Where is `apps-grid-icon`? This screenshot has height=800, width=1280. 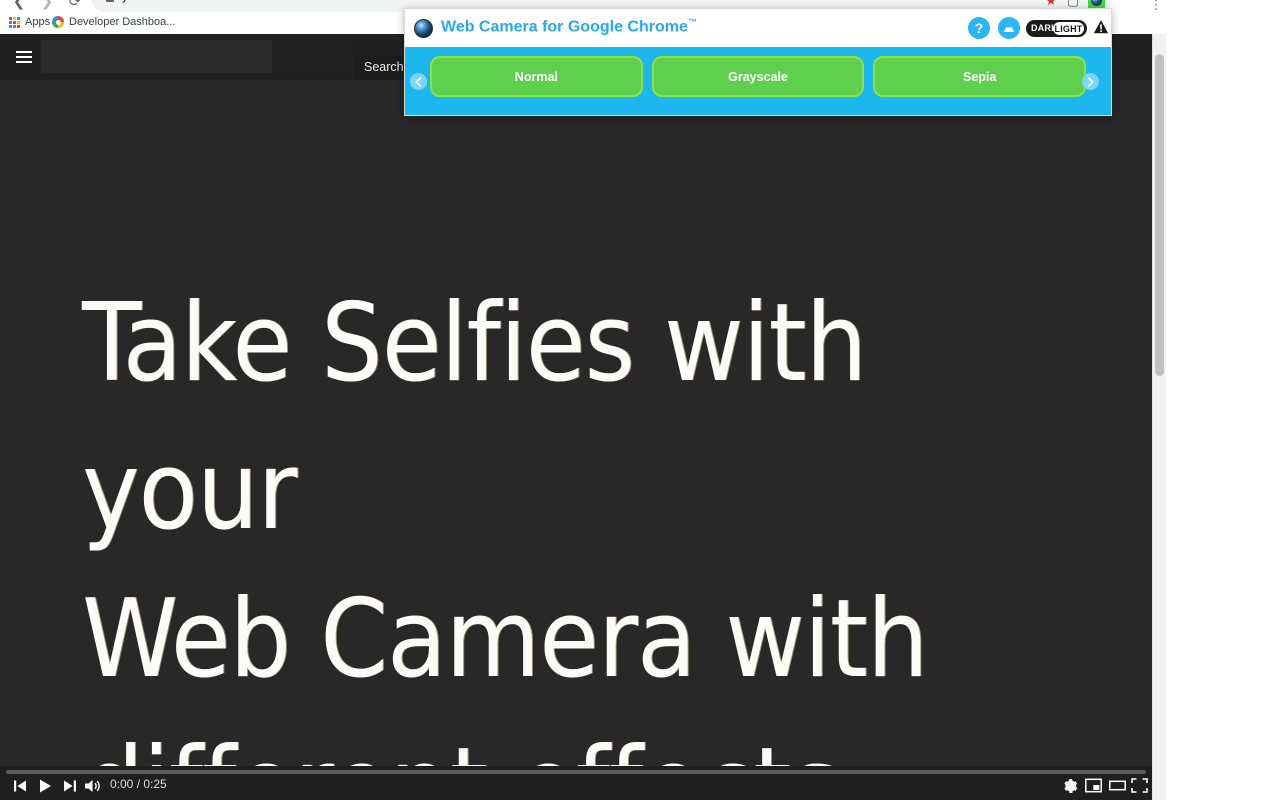 apps-grid-icon is located at coordinates (14, 22).